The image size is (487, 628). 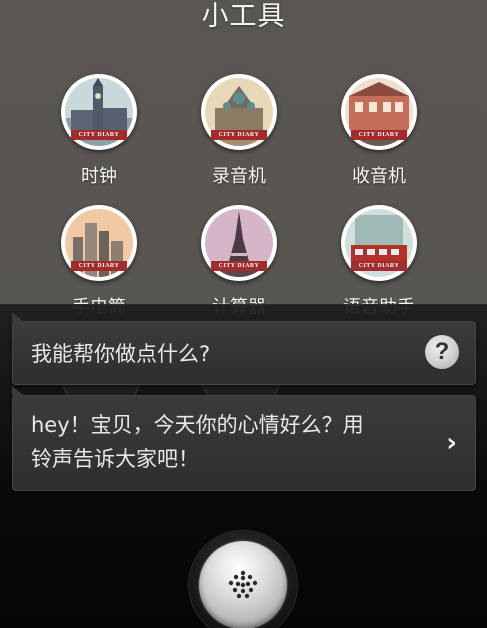 What do you see at coordinates (197, 425) in the screenshot?
I see `reply-line-1: hey！宝贝，今天你的心情好么？用` at bounding box center [197, 425].